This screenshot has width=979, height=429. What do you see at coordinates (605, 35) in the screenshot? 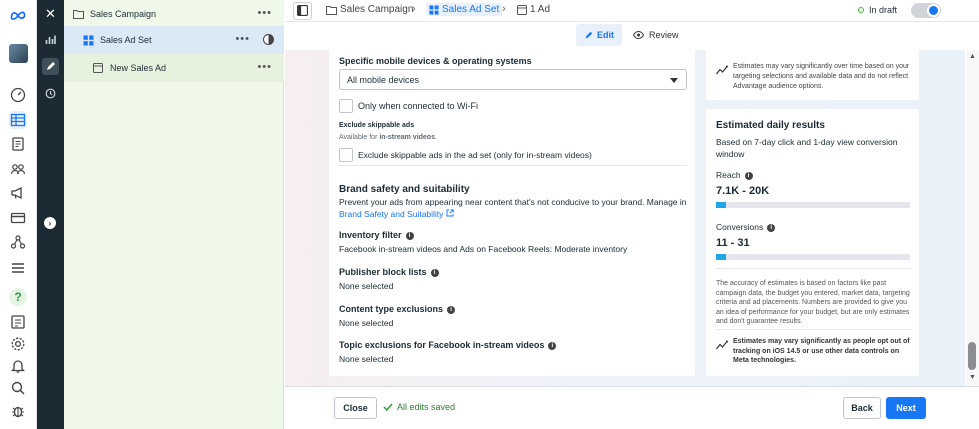
I see `edit-tab-label: Edit` at bounding box center [605, 35].